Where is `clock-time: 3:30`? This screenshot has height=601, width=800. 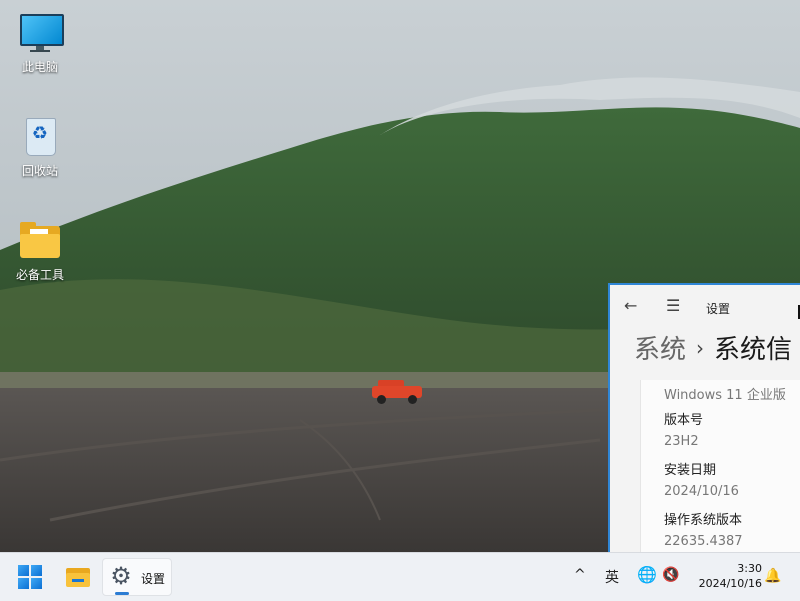 clock-time: 3:30 is located at coordinates (749, 568).